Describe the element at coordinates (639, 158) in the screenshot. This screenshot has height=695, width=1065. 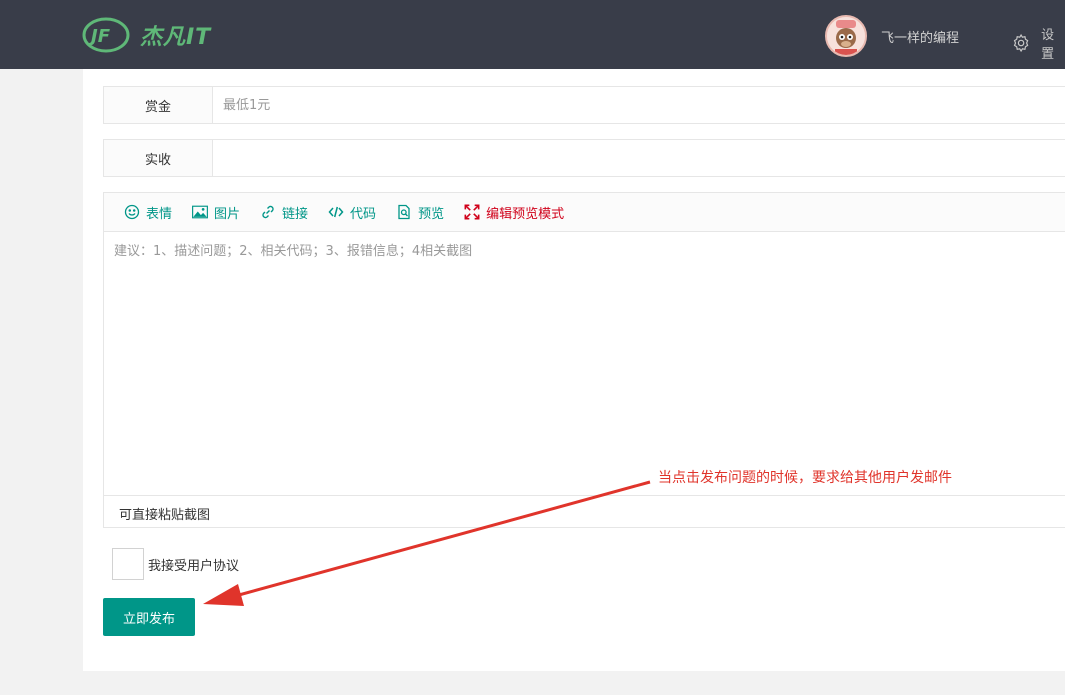
I see `received-input` at that location.